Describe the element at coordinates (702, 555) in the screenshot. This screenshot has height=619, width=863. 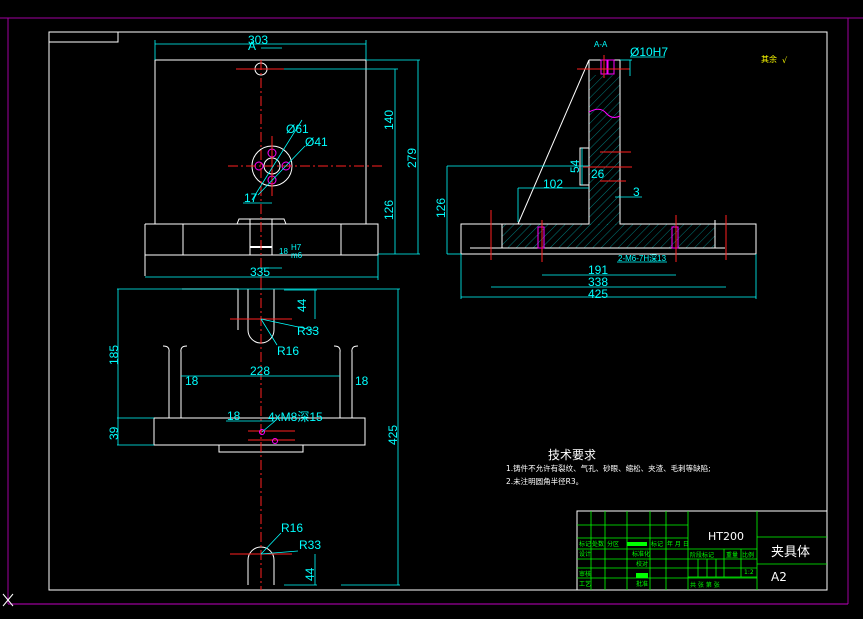
I see `tb-stage: 阶段标记` at that location.